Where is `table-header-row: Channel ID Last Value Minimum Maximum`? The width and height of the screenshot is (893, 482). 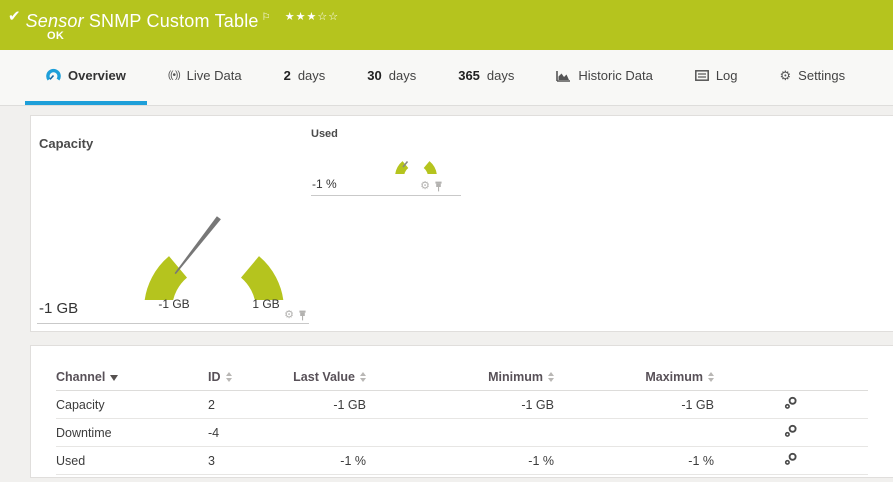
table-header-row: Channel ID Last Value Minimum Maximum is located at coordinates (462, 377).